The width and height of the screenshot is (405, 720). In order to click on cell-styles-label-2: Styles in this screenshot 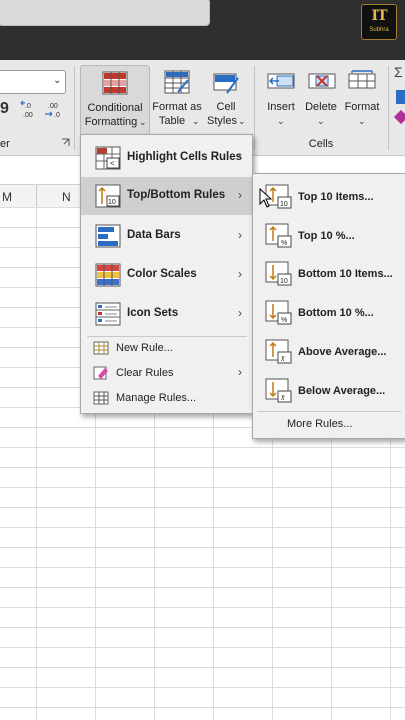, I will do `click(222, 121)`.